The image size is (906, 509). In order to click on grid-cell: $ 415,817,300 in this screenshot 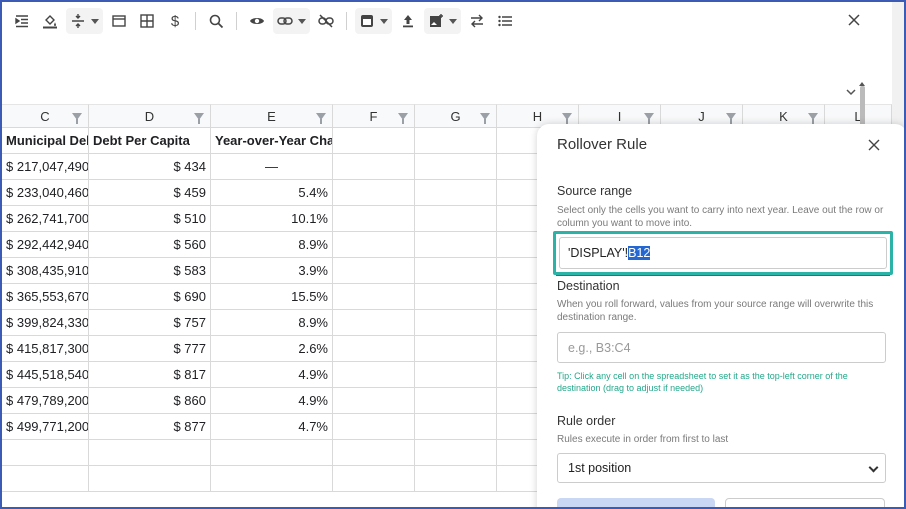, I will do `click(45, 349)`.